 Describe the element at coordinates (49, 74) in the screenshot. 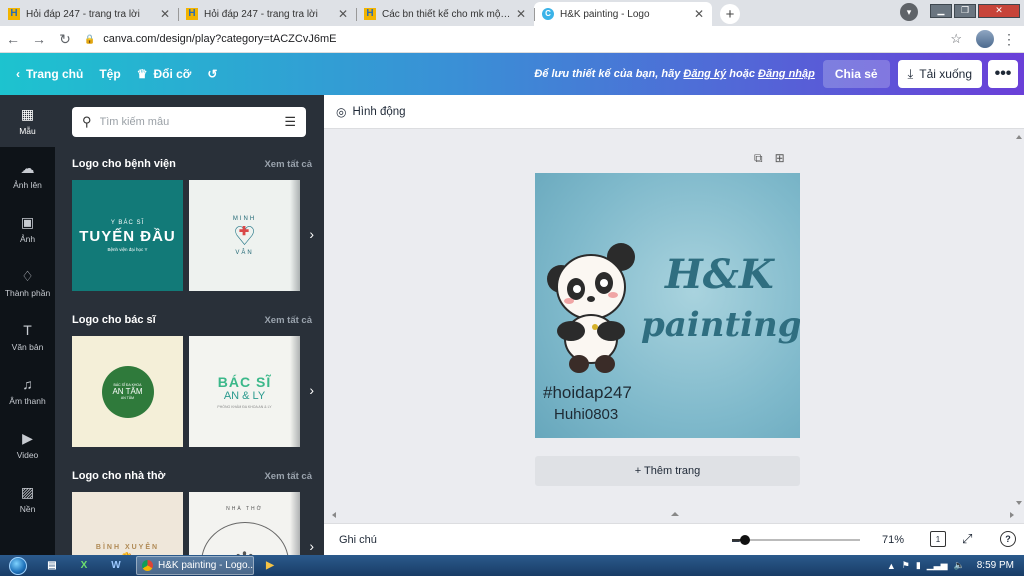

I see `home-button: ‹ Trang chủ` at that location.